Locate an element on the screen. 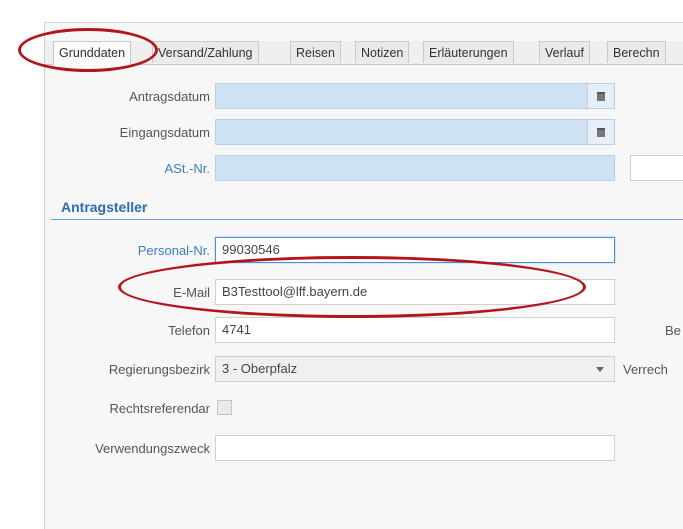 The width and height of the screenshot is (683, 529). eingangsdatum-field is located at coordinates (415, 132).